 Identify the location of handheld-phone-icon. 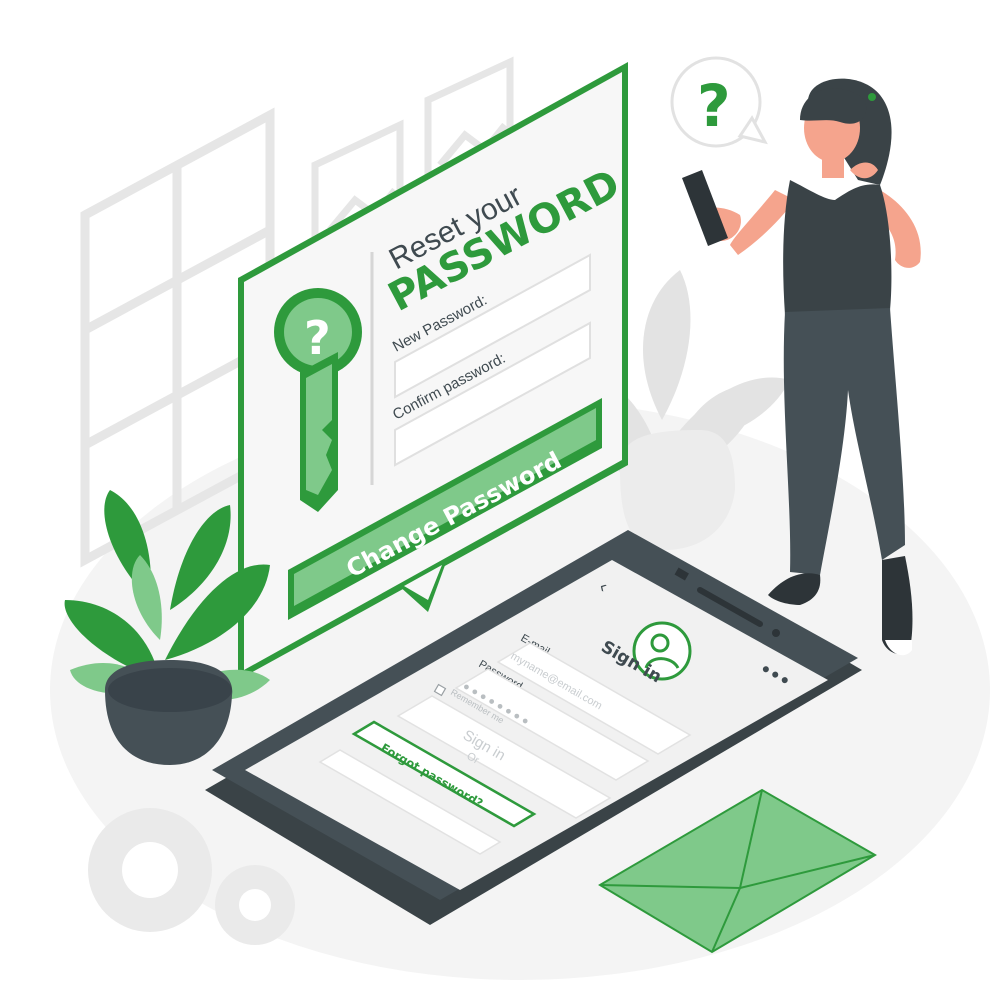
(705, 208).